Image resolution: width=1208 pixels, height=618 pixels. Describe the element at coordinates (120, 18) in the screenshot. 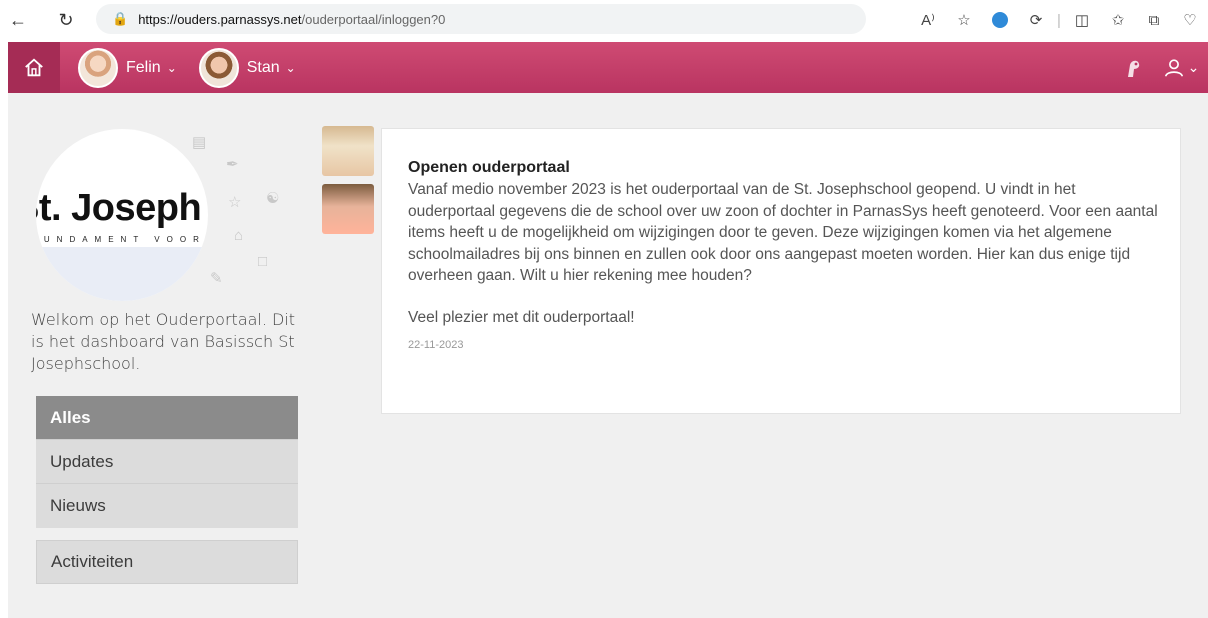

I see `lock-icon: 🔒` at that location.